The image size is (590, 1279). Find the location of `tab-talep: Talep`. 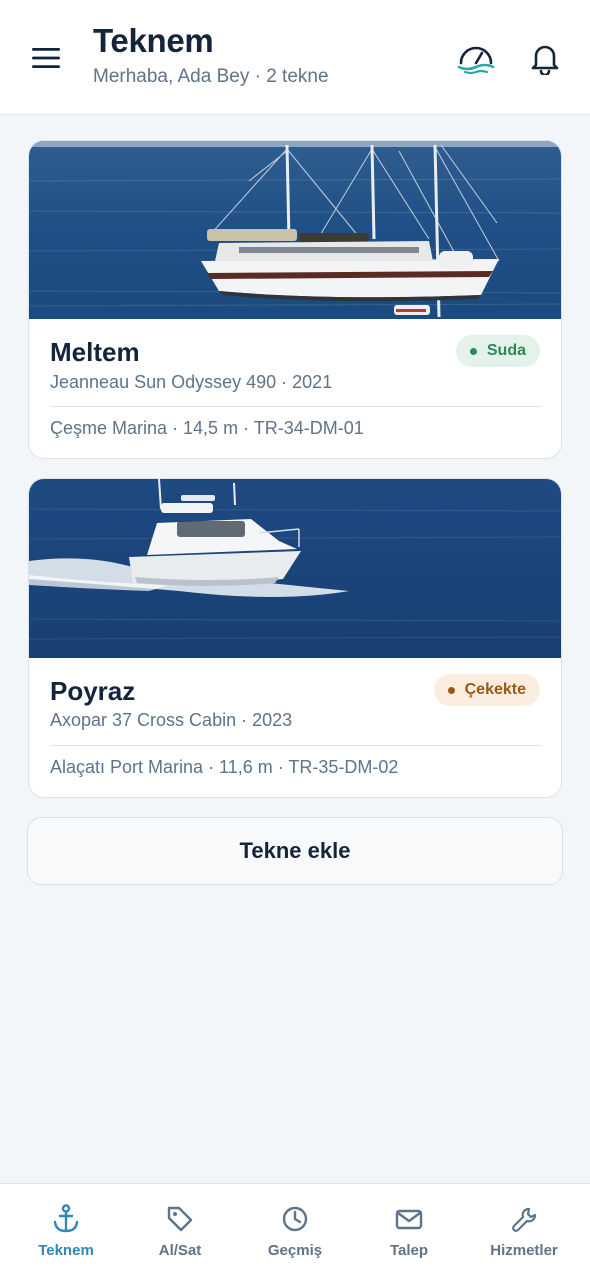

tab-talep: Talep is located at coordinates (409, 1231).